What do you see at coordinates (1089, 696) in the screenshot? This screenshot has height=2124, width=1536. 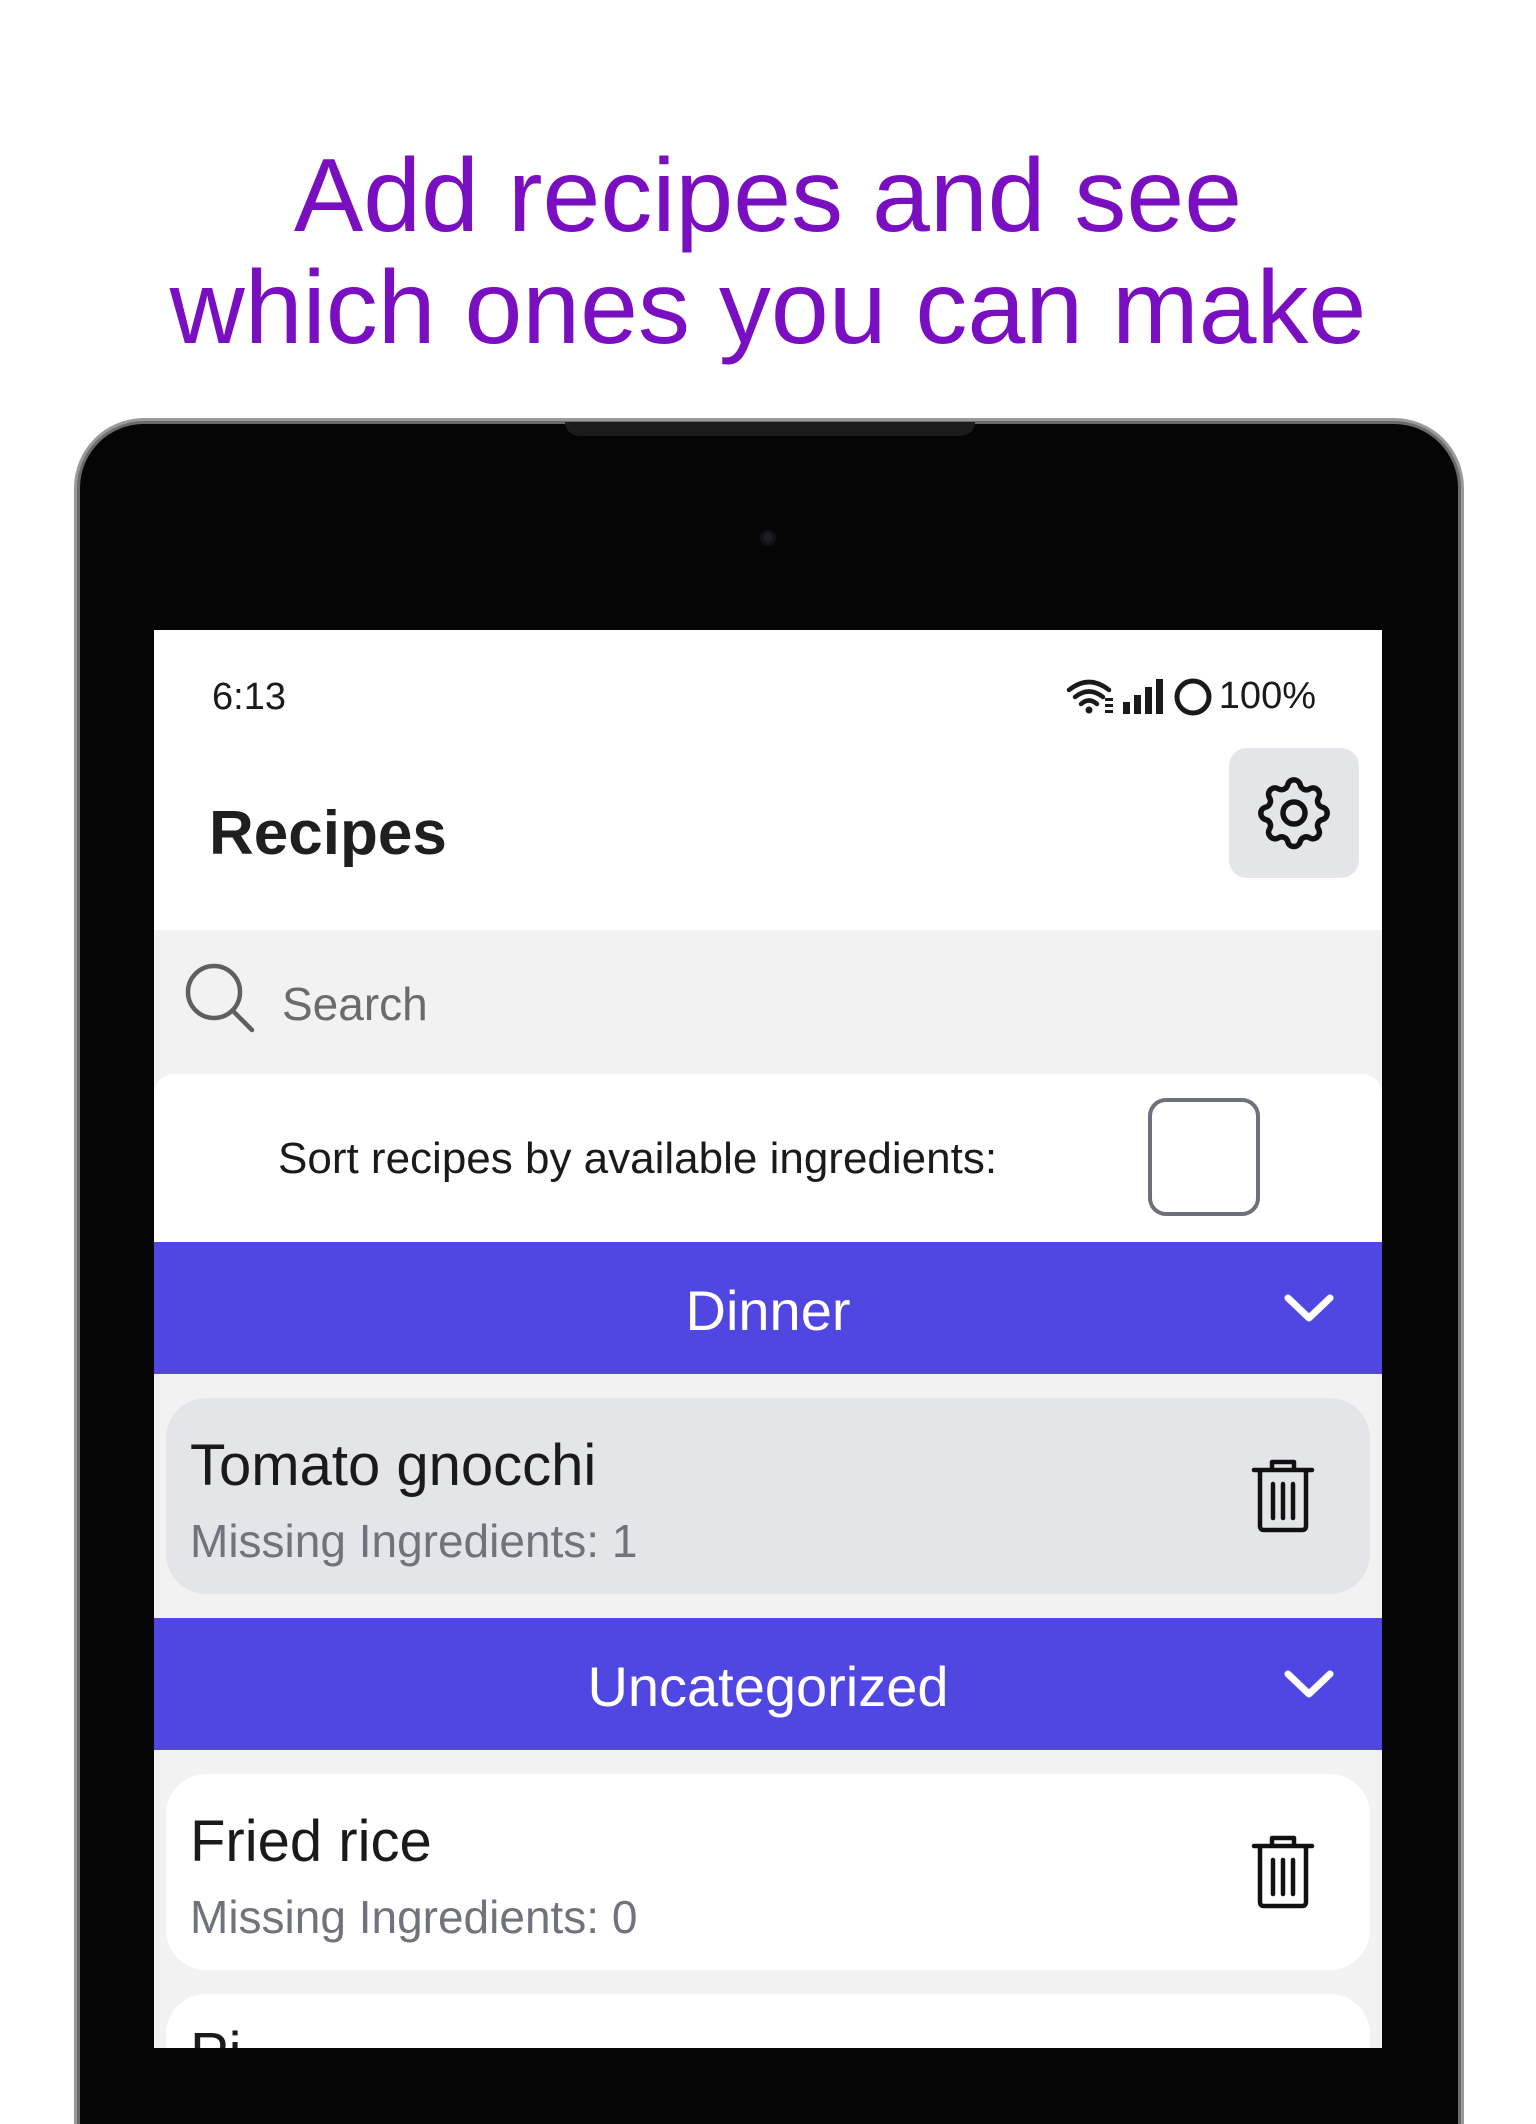 I see `wifi-icon` at bounding box center [1089, 696].